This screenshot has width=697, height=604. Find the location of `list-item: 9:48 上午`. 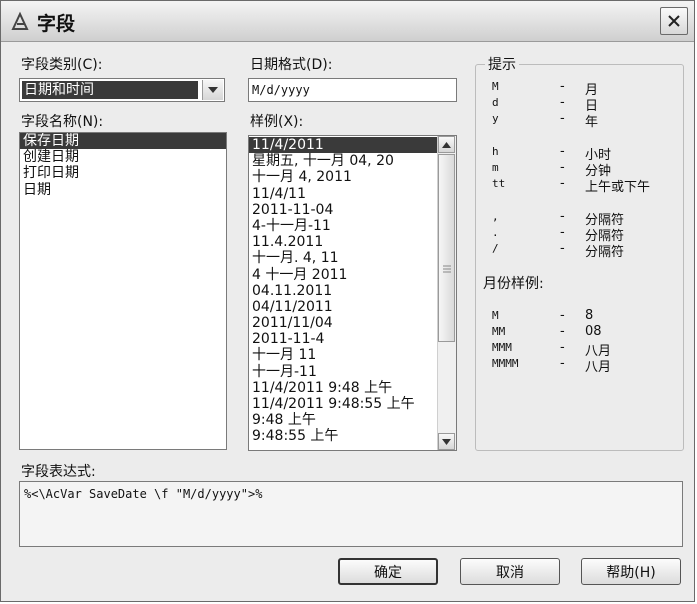

list-item: 9:48 上午 is located at coordinates (343, 420).